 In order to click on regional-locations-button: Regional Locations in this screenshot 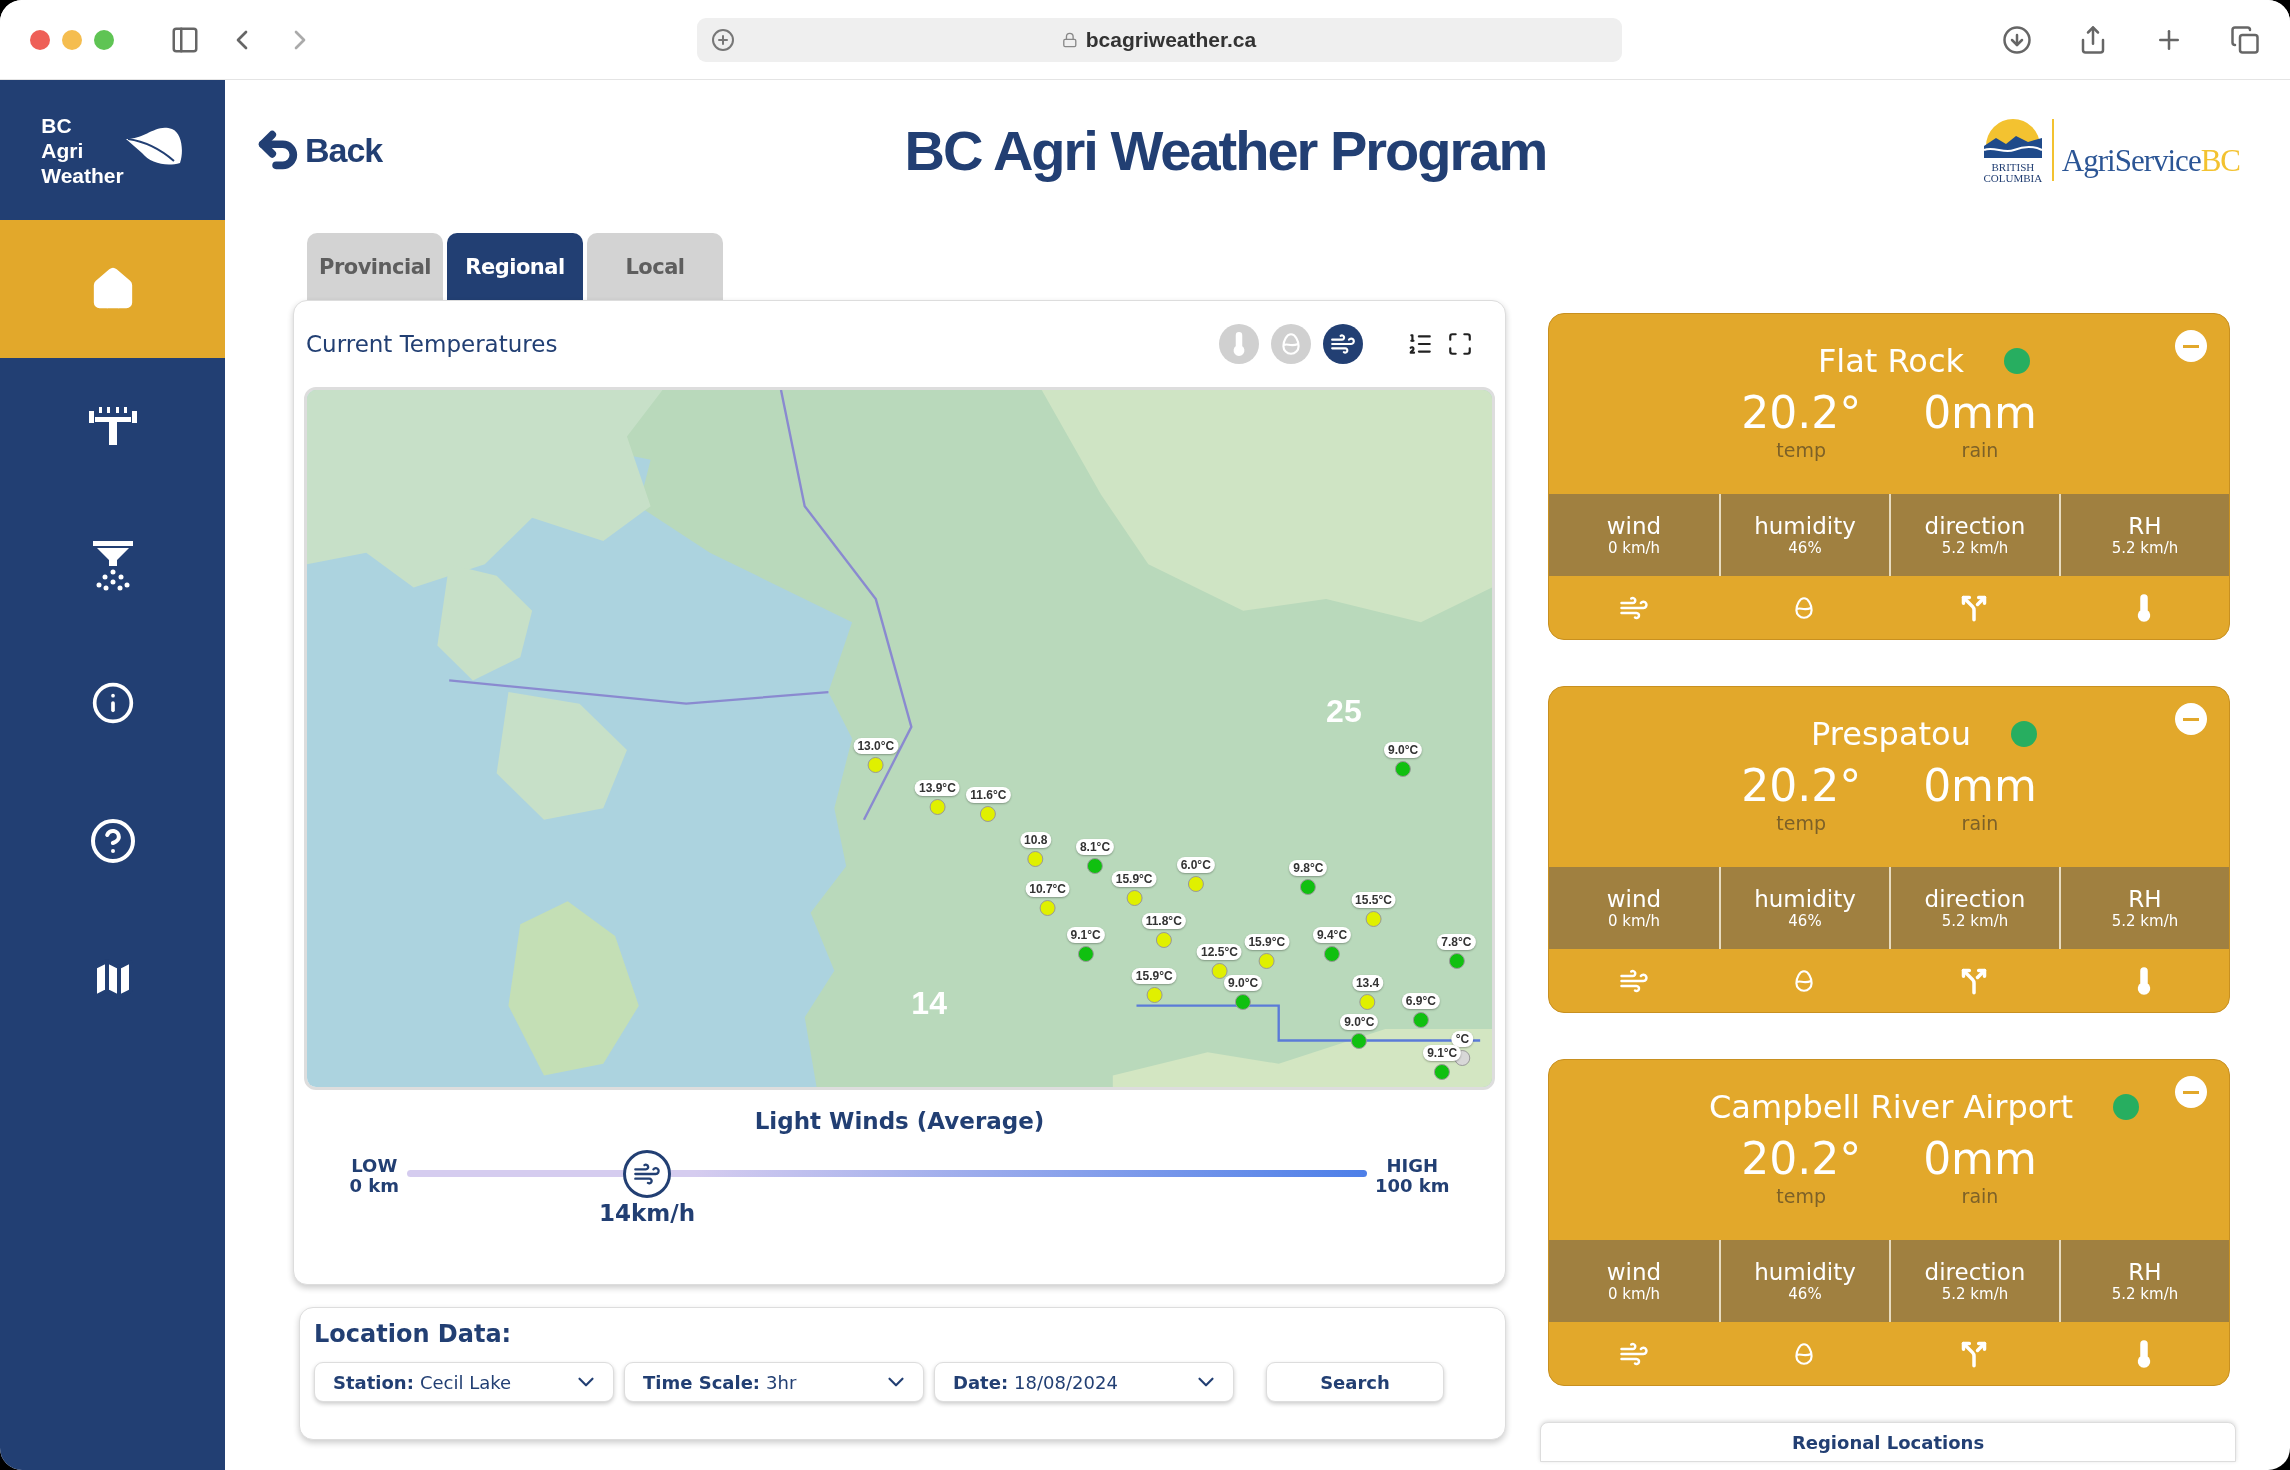, I will do `click(1888, 1442)`.